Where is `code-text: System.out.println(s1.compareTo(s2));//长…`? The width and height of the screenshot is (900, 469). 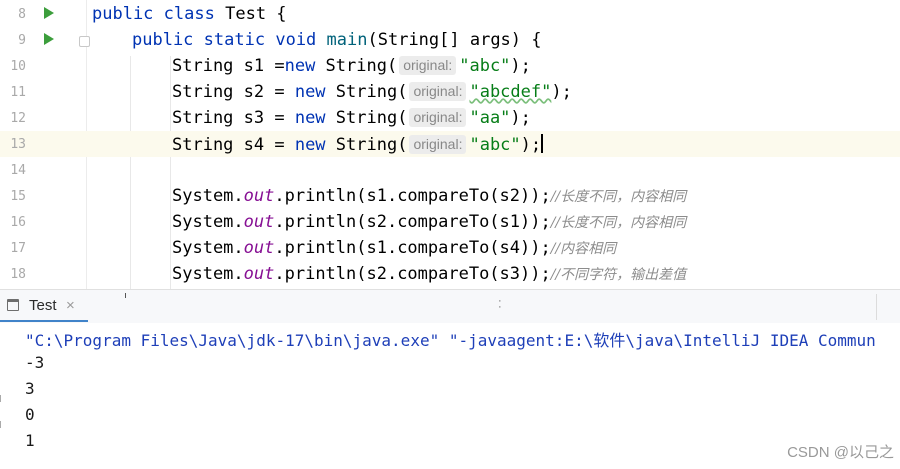
code-text: System.out.println(s1.compareTo(s2));//长… is located at coordinates (429, 196).